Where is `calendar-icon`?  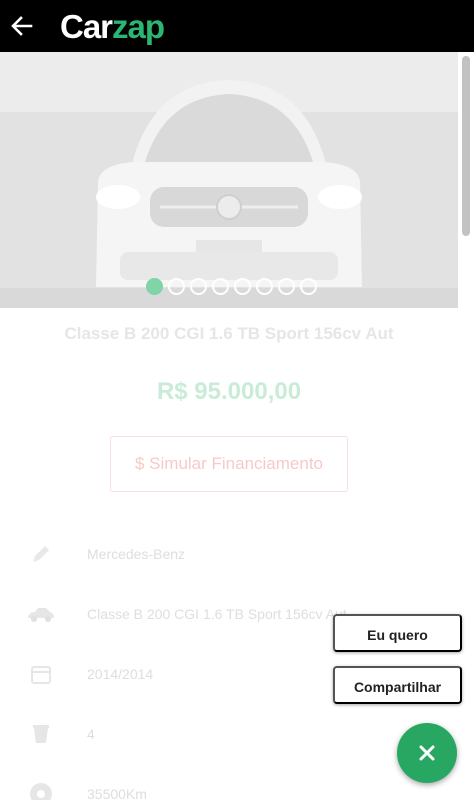
calendar-icon is located at coordinates (41, 674).